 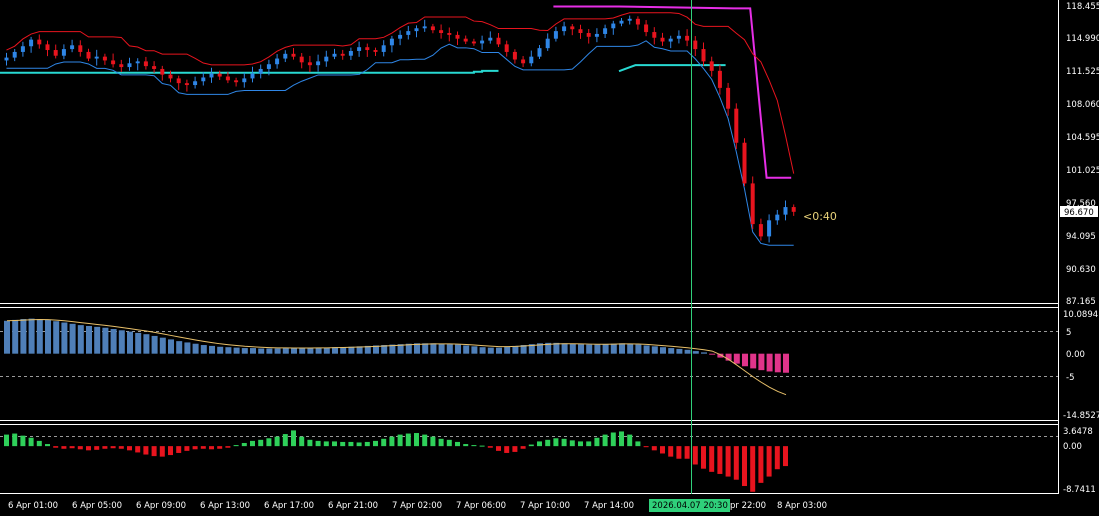 I want to click on time-label: 6 Apr 17:00, so click(x=289, y=506).